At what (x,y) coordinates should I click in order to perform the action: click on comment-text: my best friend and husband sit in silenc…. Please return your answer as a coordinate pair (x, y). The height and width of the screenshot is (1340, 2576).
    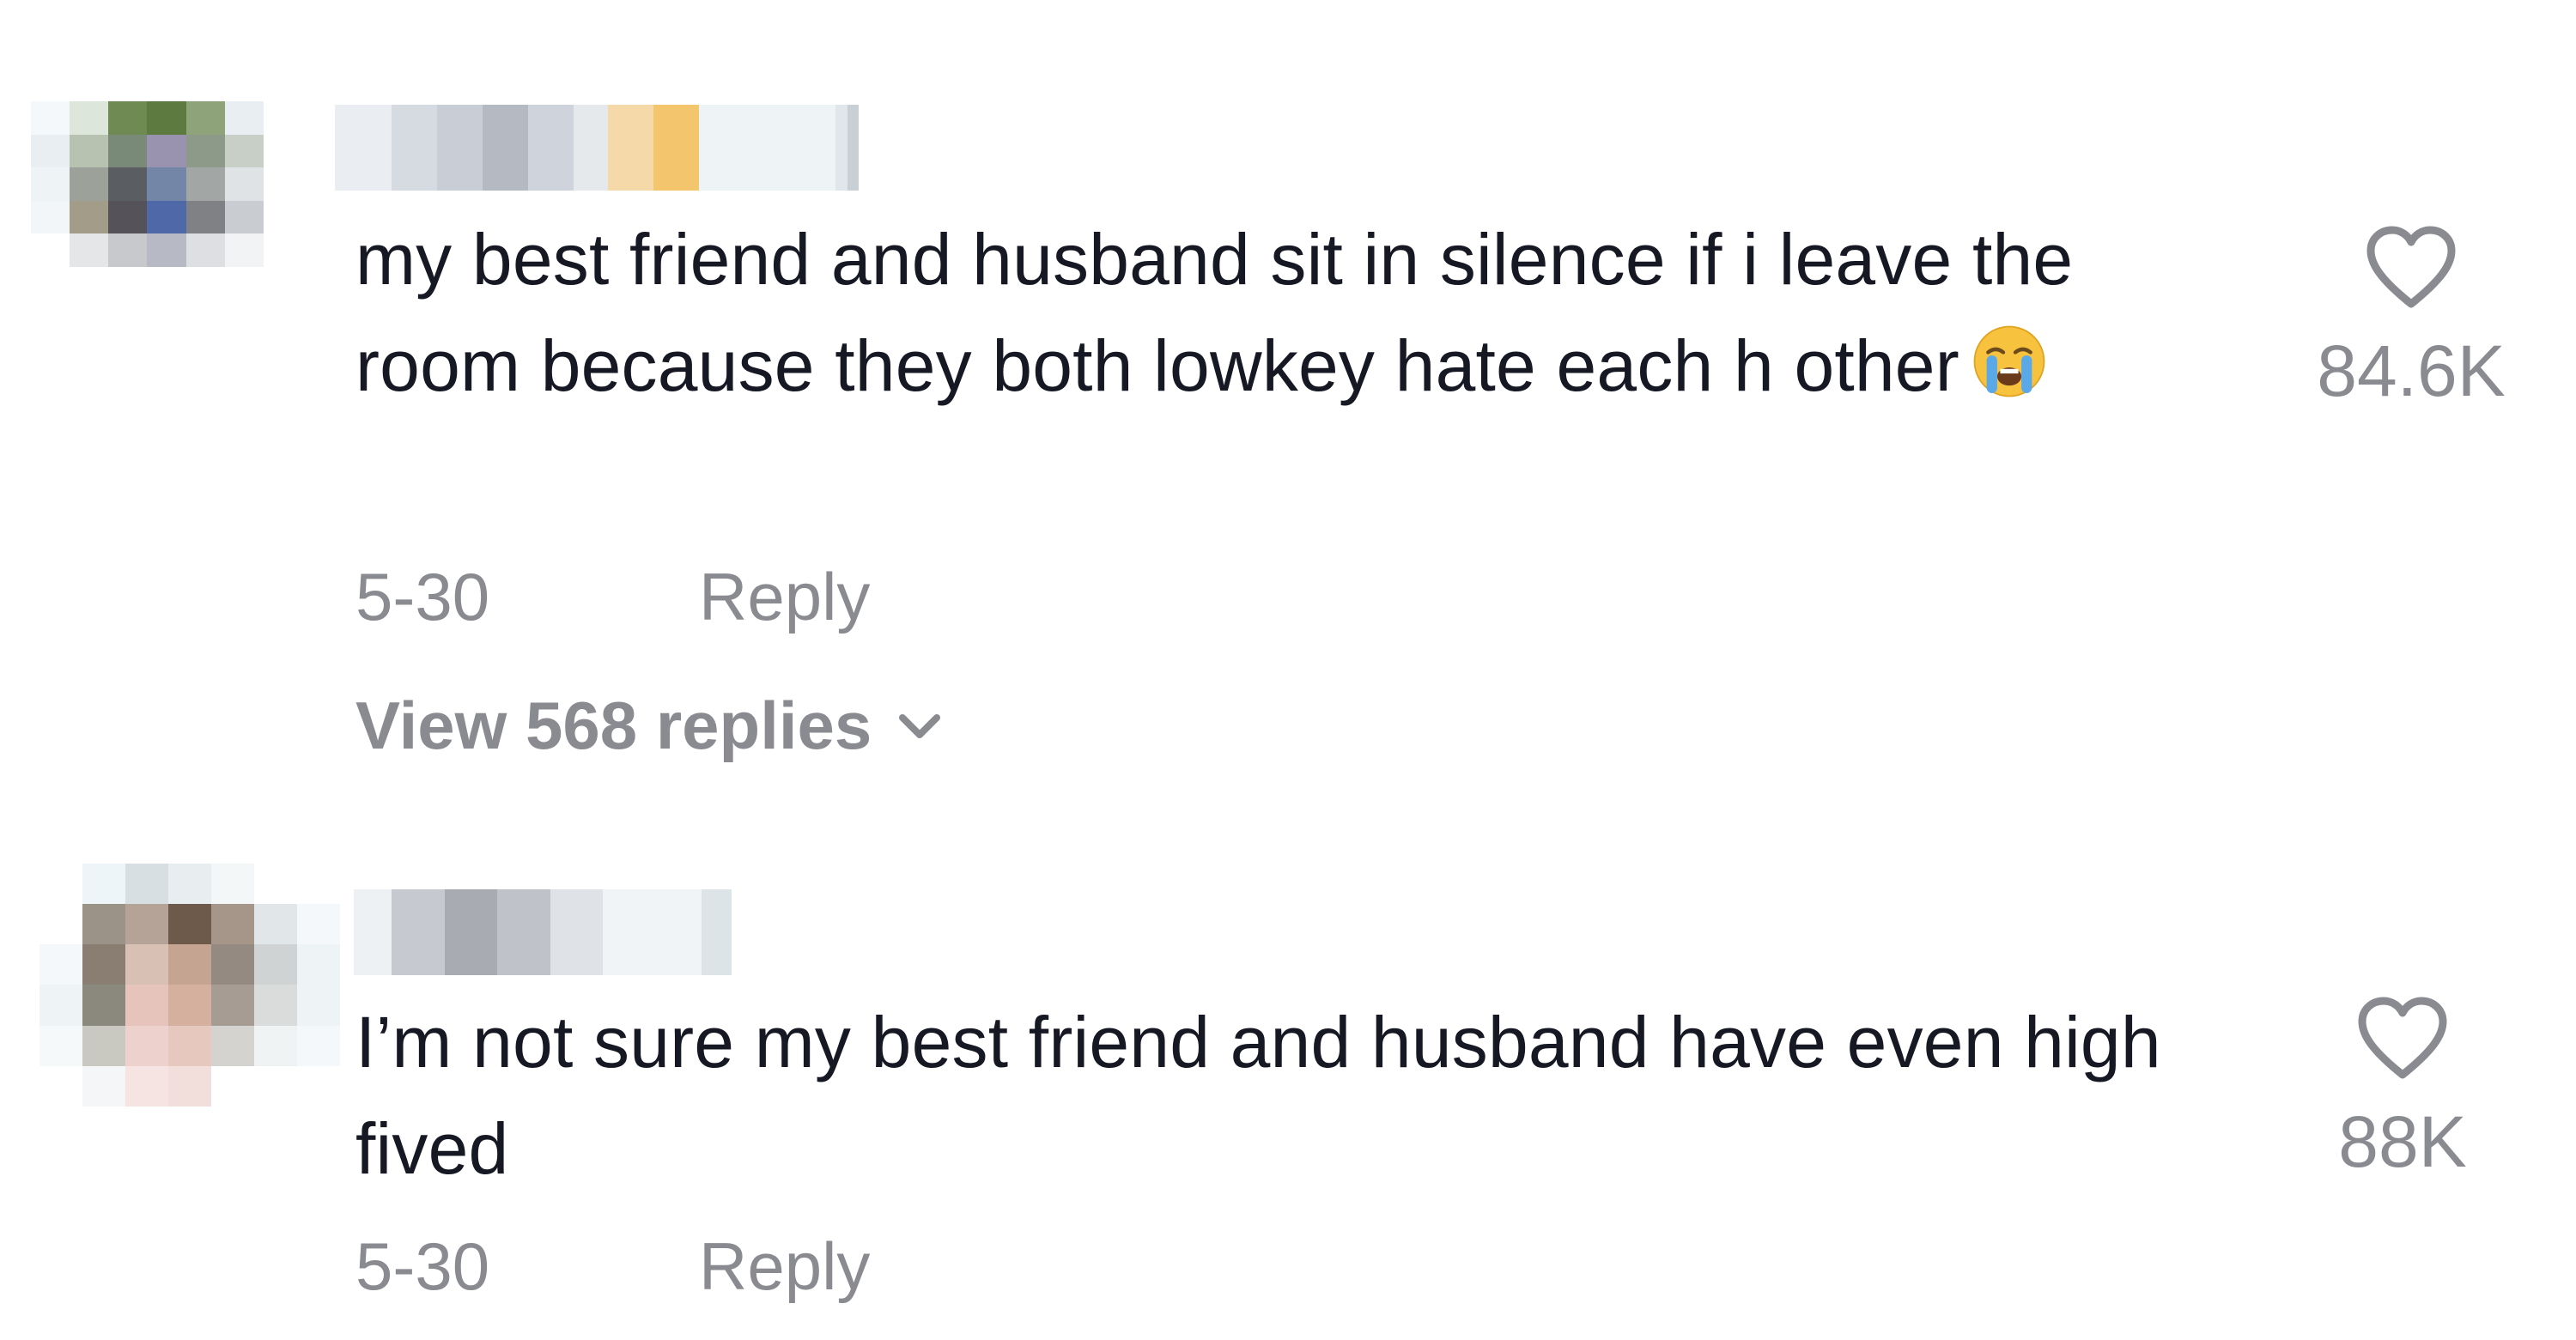
    Looking at the image, I should click on (1300, 312).